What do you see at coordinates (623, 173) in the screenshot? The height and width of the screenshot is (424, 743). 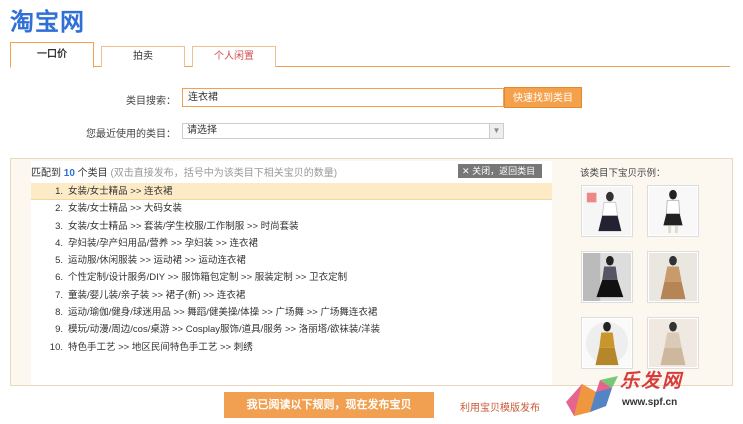 I see `examples-title: 该类目下宝贝示例：` at bounding box center [623, 173].